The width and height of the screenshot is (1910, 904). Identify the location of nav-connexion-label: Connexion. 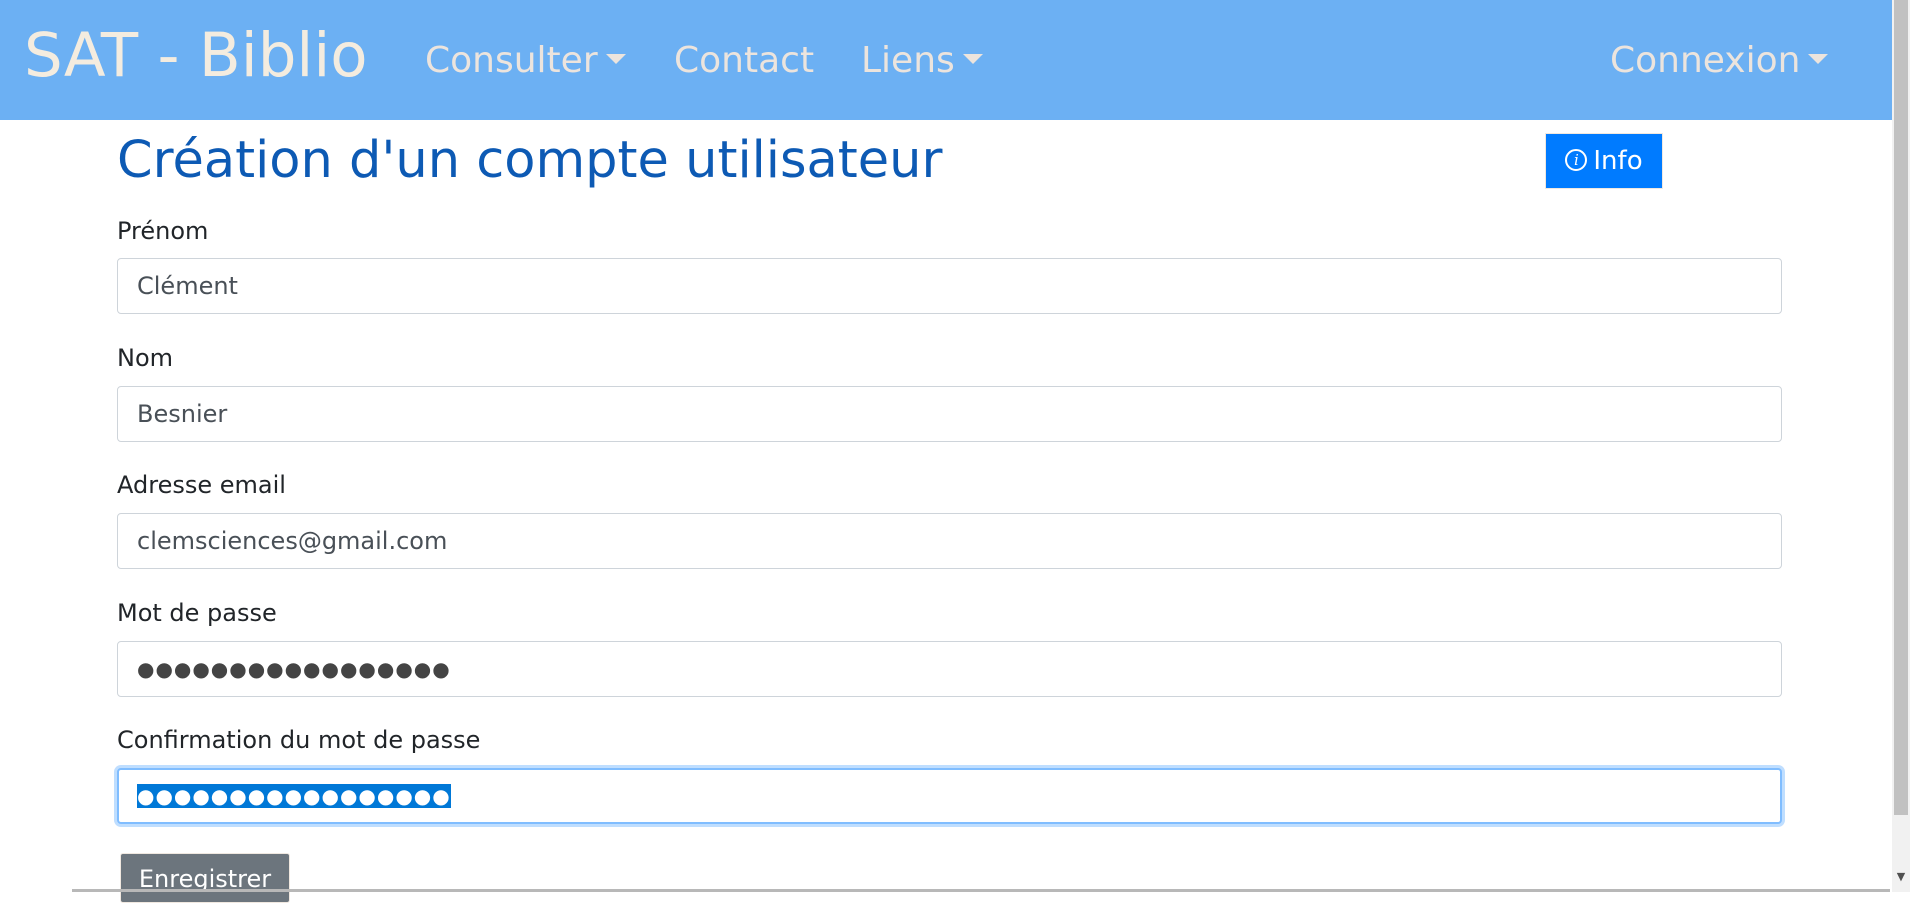
(1705, 60).